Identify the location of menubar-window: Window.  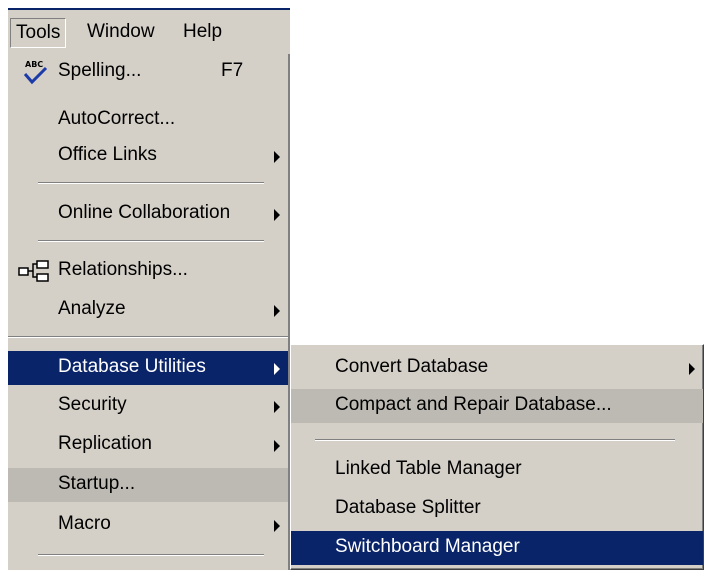
(121, 33).